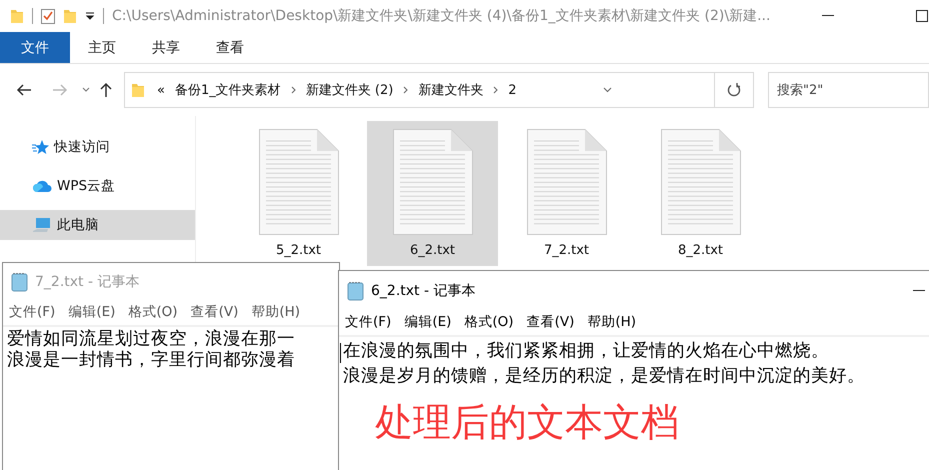 The image size is (929, 470). I want to click on ribbon-tab: 主页, so click(102, 47).